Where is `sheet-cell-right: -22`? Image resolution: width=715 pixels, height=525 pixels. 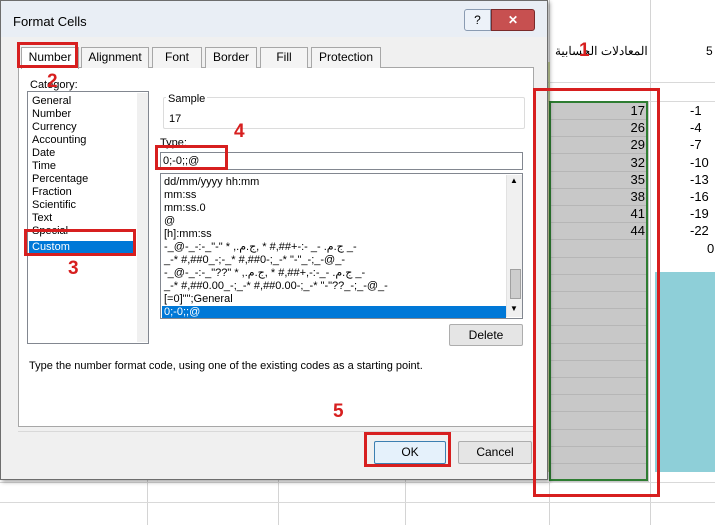 sheet-cell-right: -22 is located at coordinates (702, 230).